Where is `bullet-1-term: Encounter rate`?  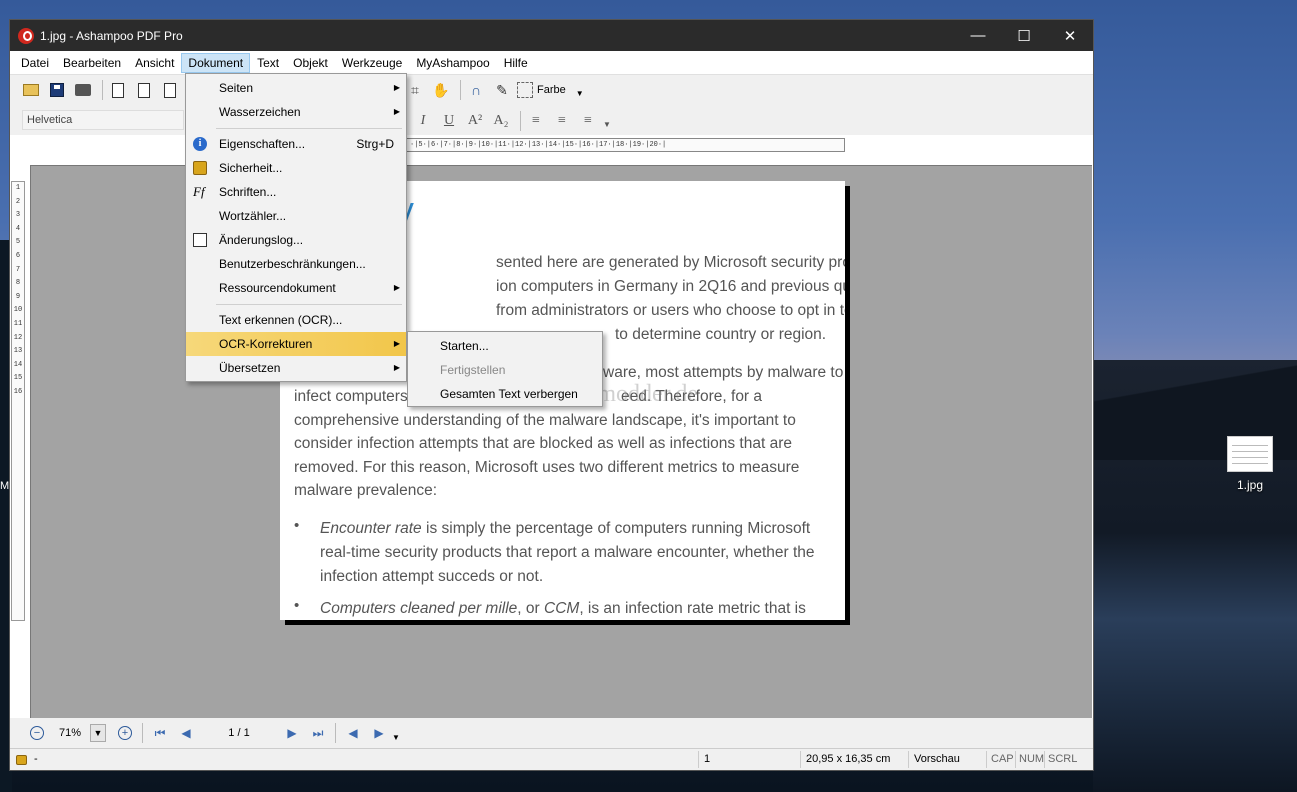 bullet-1-term: Encounter rate is located at coordinates (371, 528).